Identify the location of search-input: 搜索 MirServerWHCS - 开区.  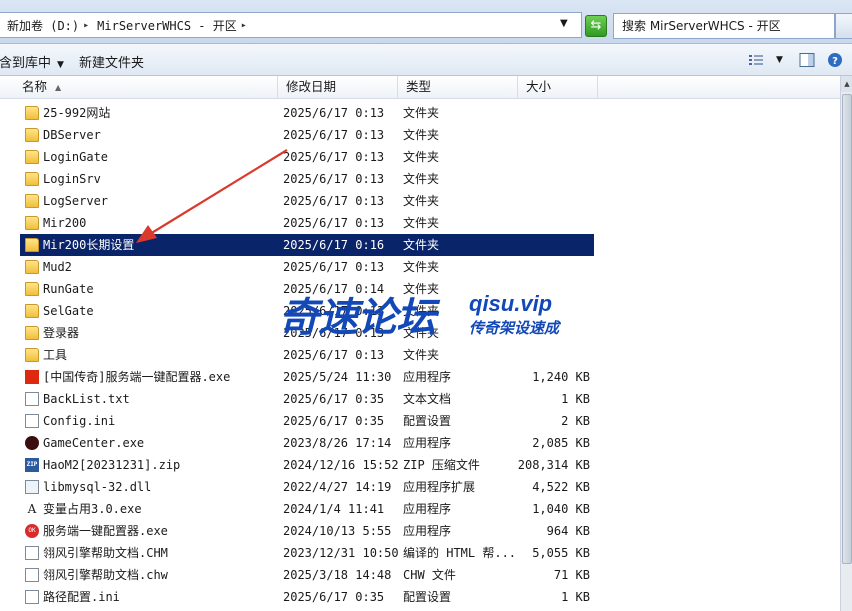
(724, 26).